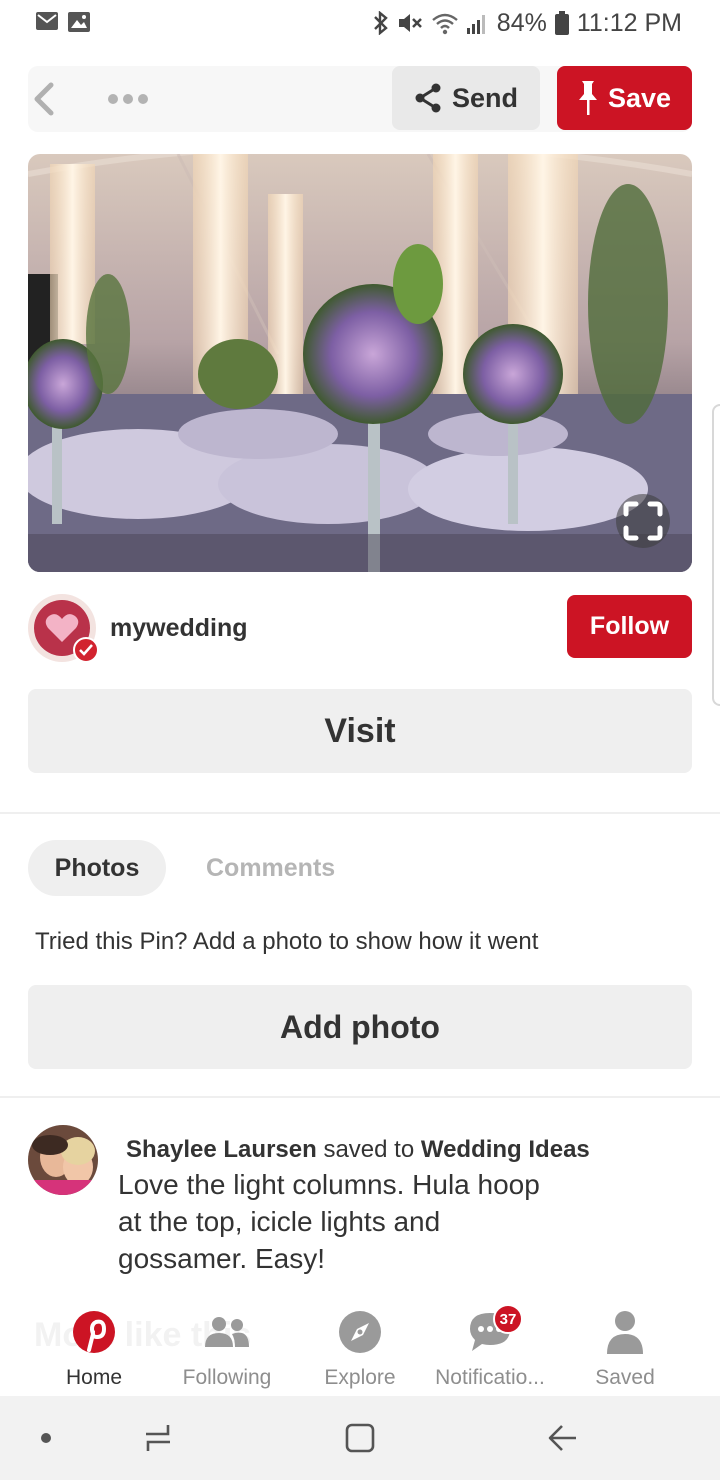  I want to click on nav-home: Home, so click(94, 1350).